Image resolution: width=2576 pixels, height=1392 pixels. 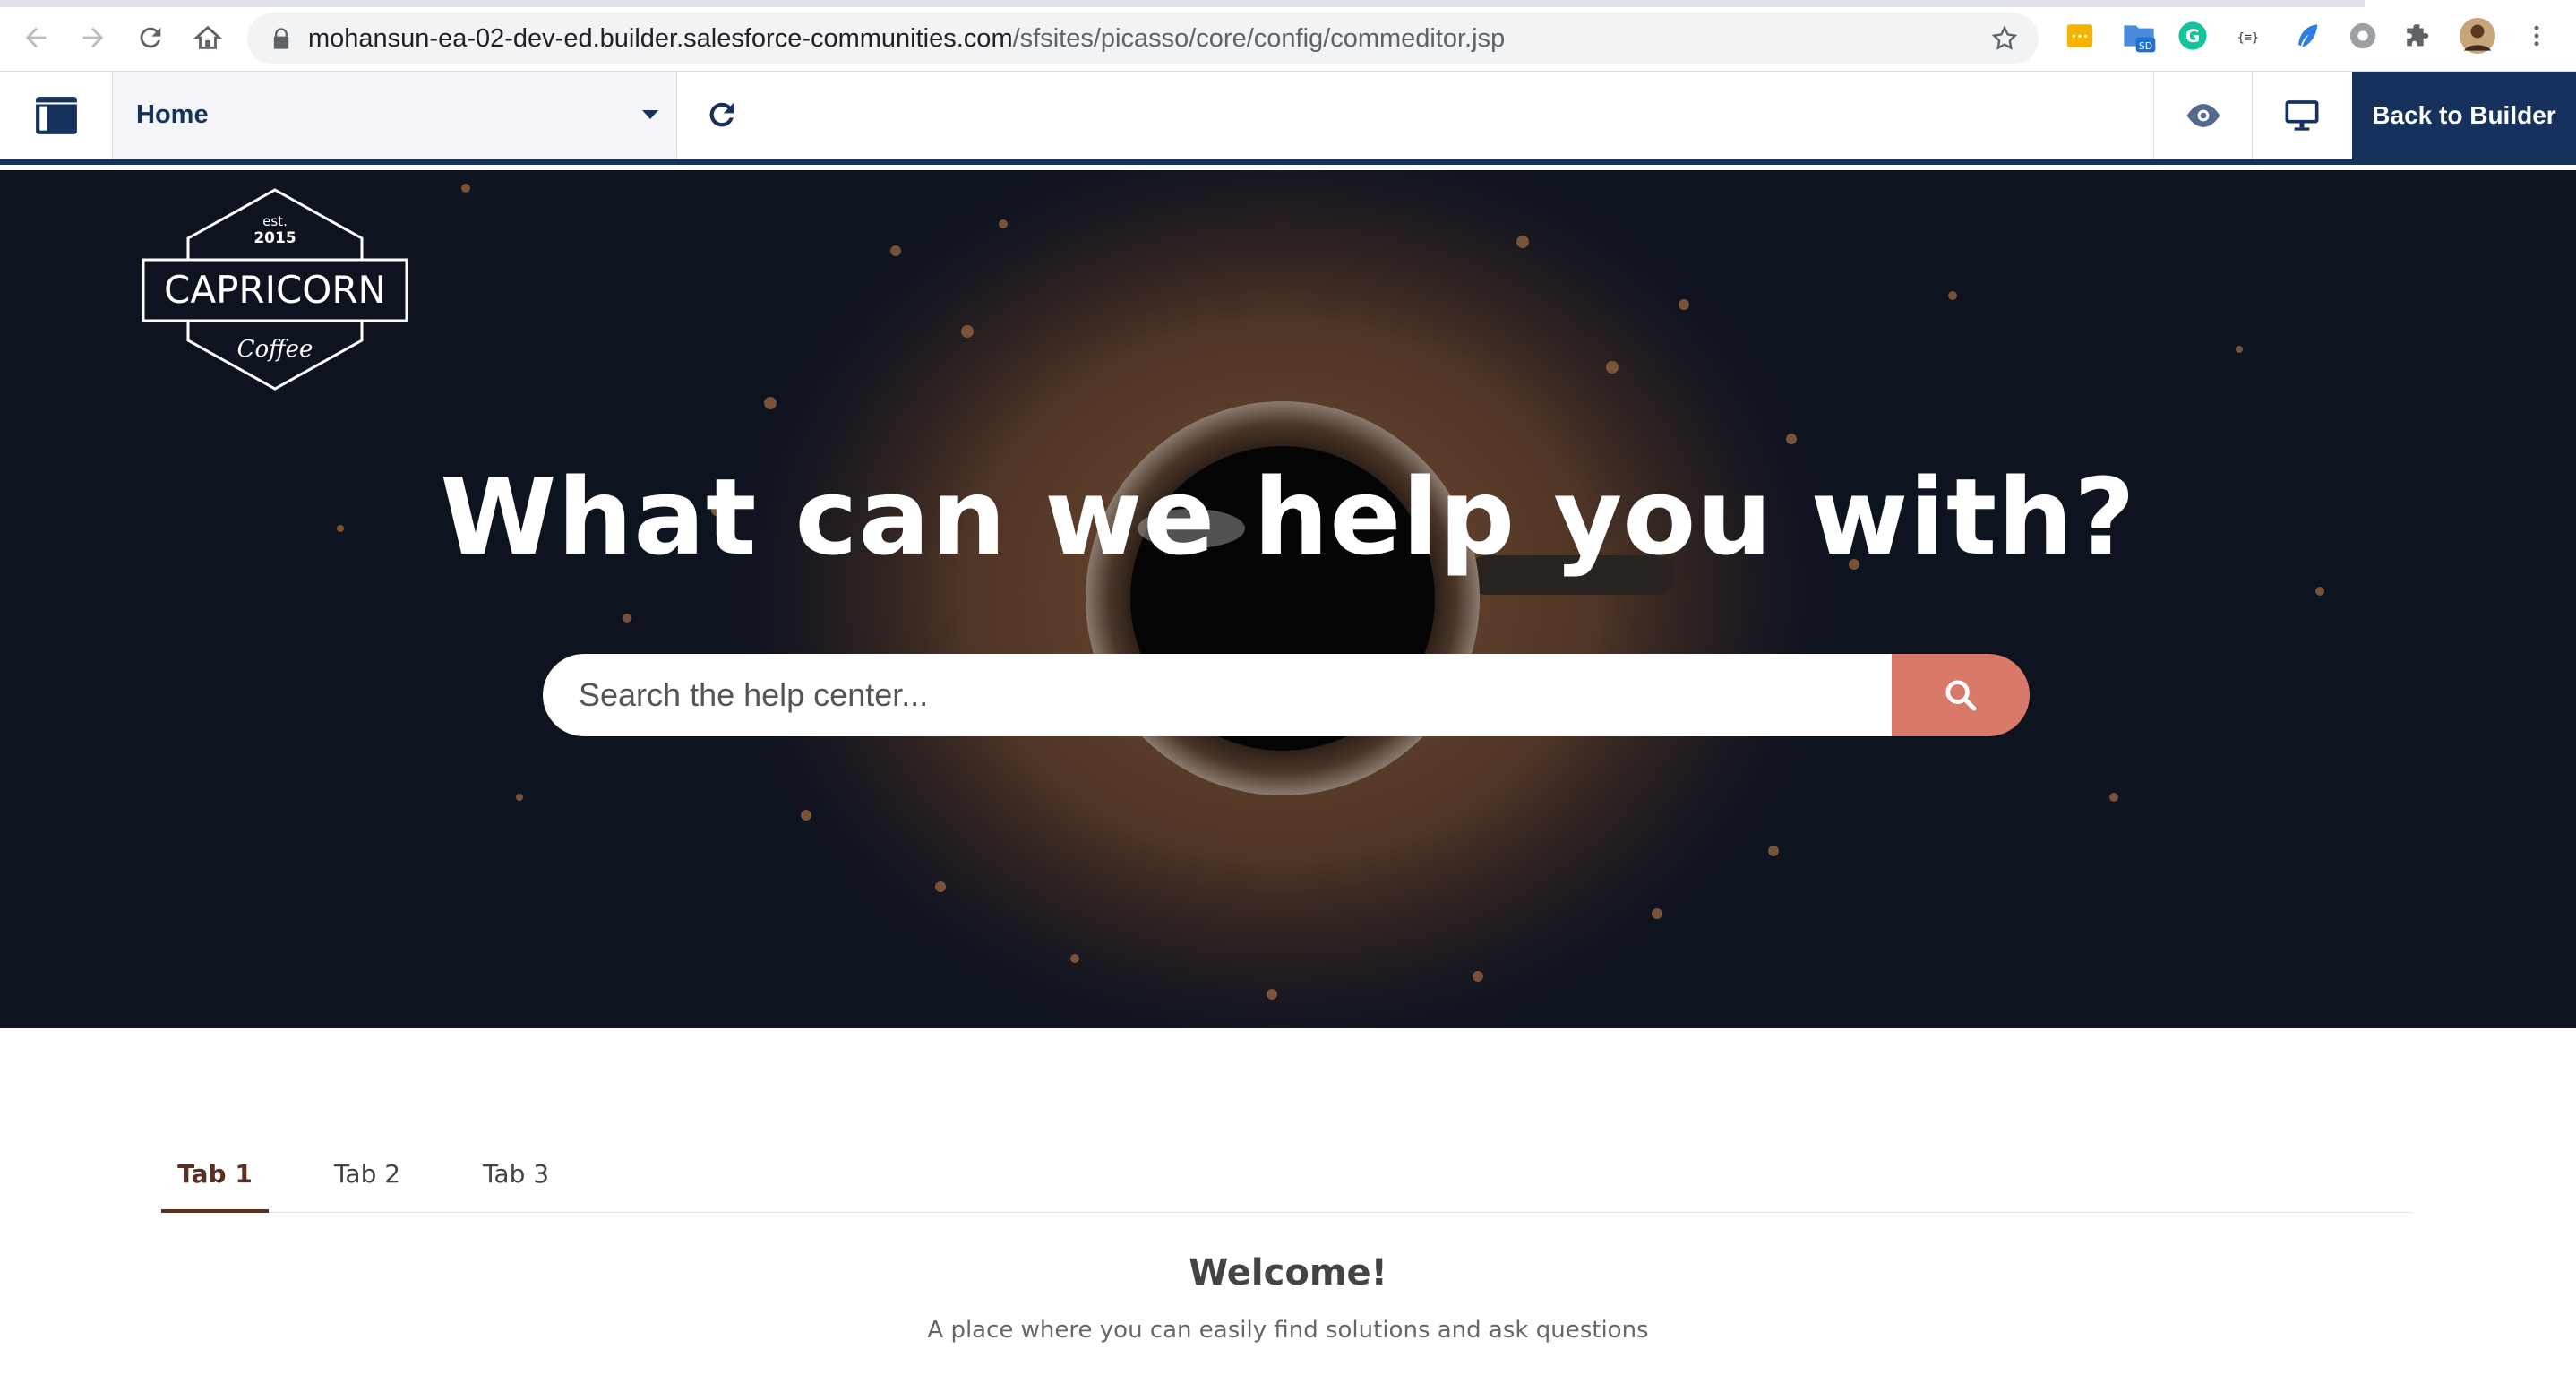 What do you see at coordinates (1182, 3) in the screenshot?
I see `tab-strip` at bounding box center [1182, 3].